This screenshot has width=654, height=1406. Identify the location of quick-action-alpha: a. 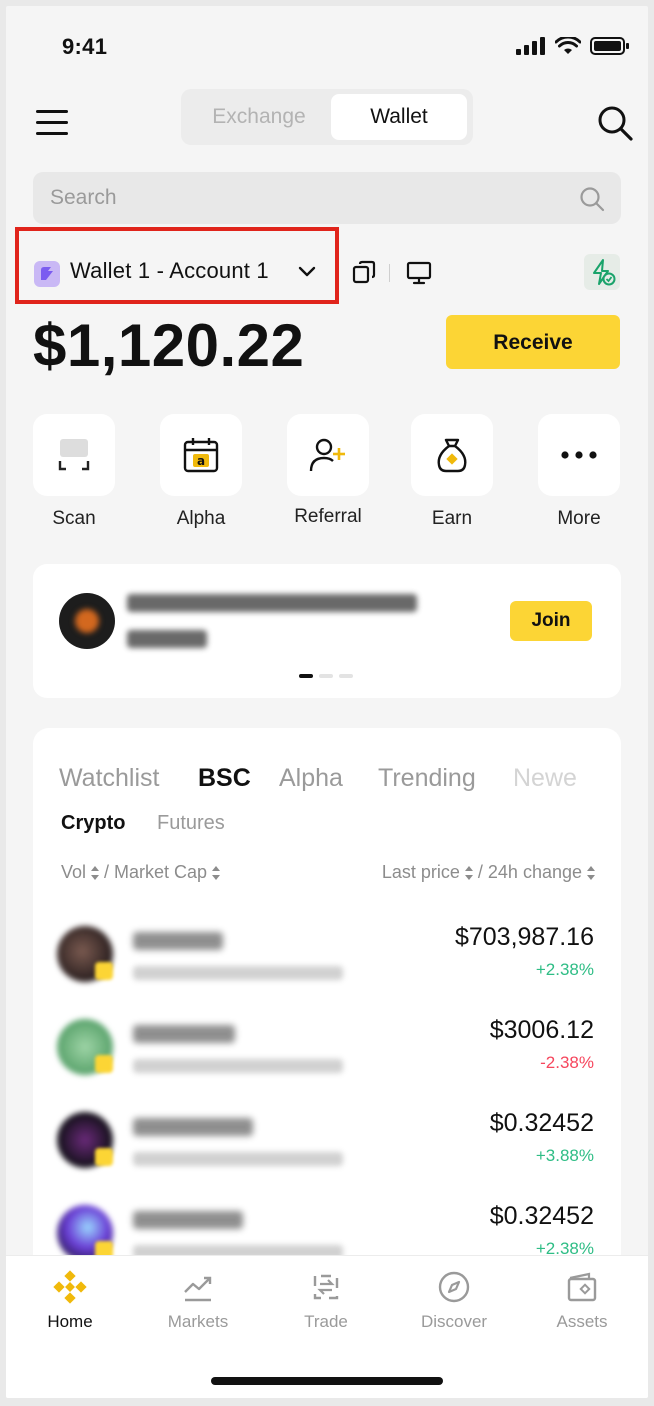
(201, 455).